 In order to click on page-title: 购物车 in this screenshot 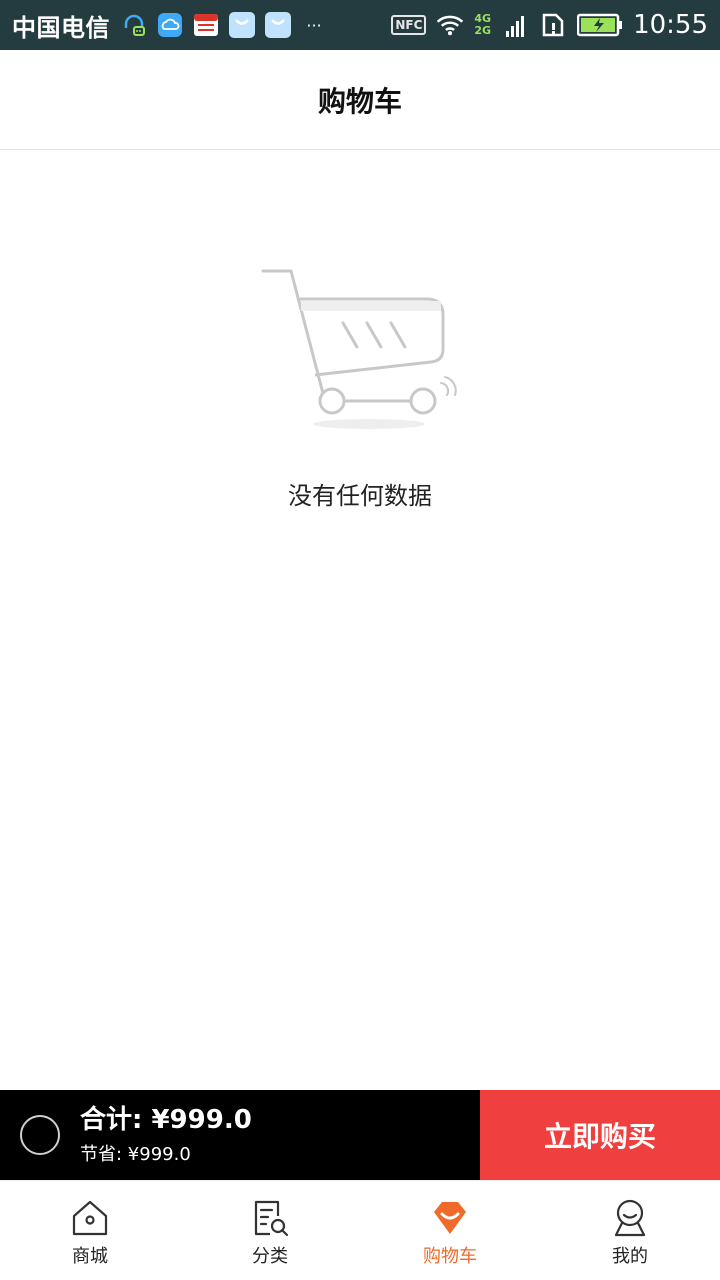, I will do `click(359, 101)`.